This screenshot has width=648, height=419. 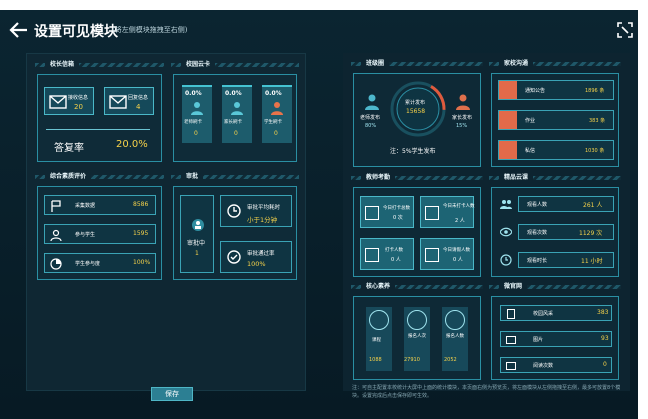 I want to click on replied-tile: 回复信息 4, so click(x=129, y=101).